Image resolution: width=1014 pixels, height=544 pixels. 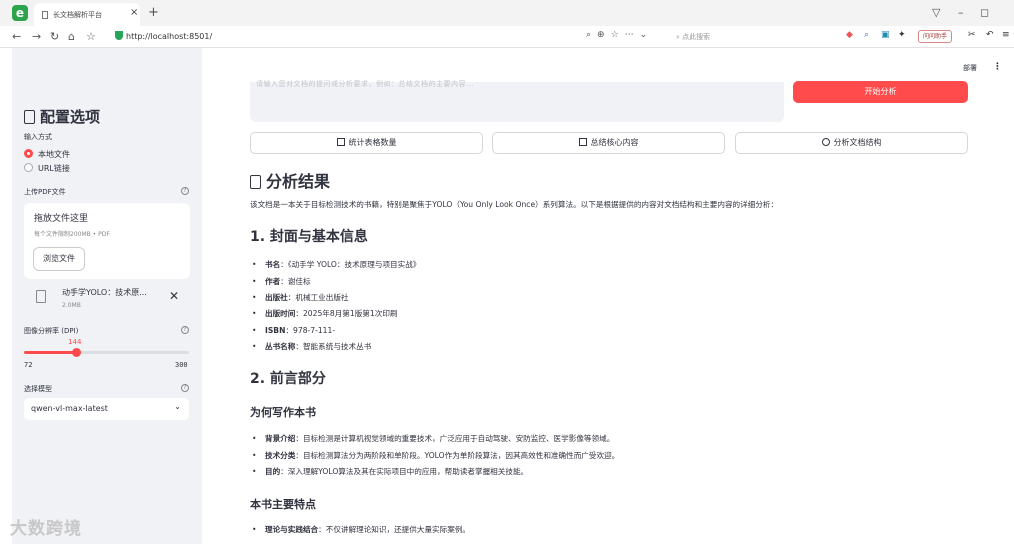 What do you see at coordinates (902, 35) in the screenshot?
I see `extension-puzzle-icon: ✦` at bounding box center [902, 35].